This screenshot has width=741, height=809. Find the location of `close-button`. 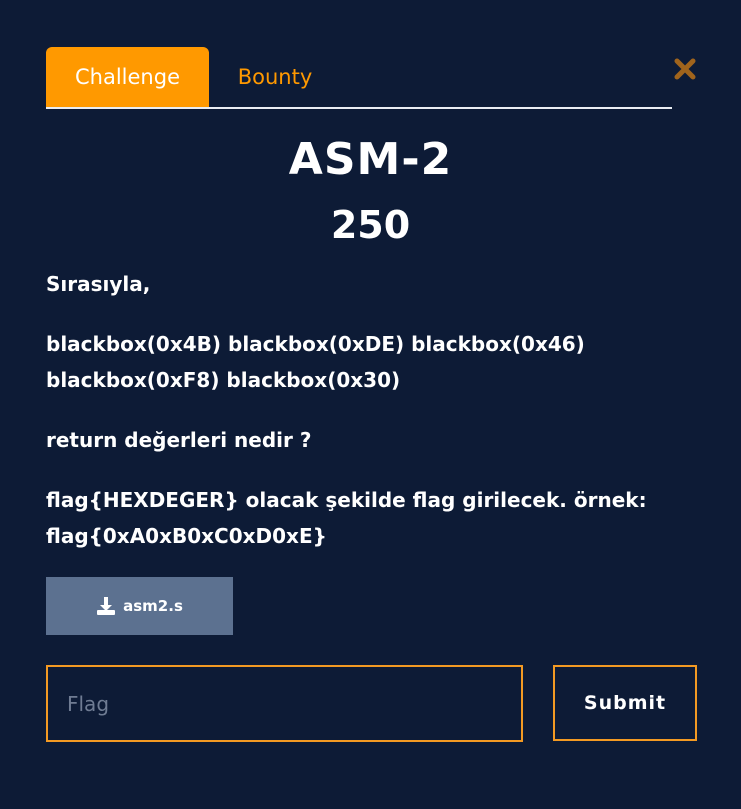

close-button is located at coordinates (685, 69).